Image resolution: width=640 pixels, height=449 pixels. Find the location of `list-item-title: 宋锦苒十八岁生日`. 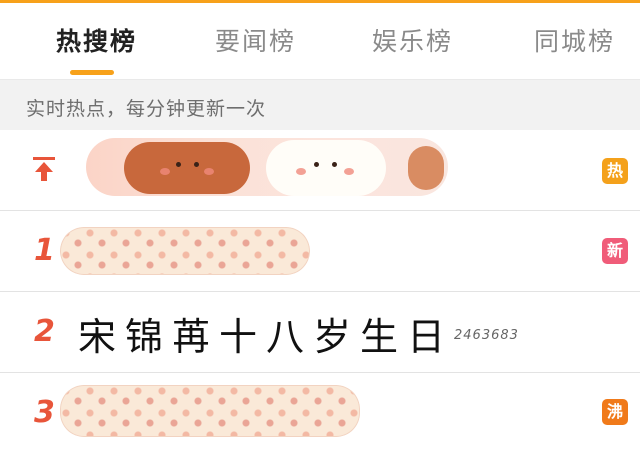

list-item-title: 宋锦苒十八岁生日 is located at coordinates (266, 337).